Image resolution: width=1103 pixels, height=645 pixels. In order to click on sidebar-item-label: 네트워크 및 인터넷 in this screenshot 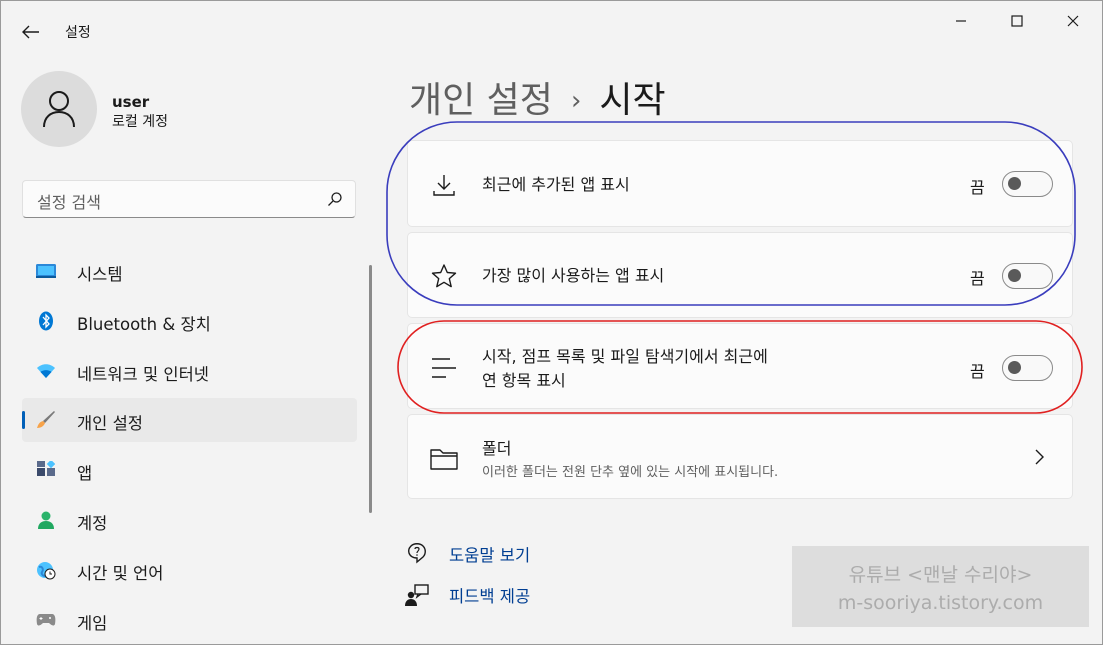, I will do `click(143, 374)`.